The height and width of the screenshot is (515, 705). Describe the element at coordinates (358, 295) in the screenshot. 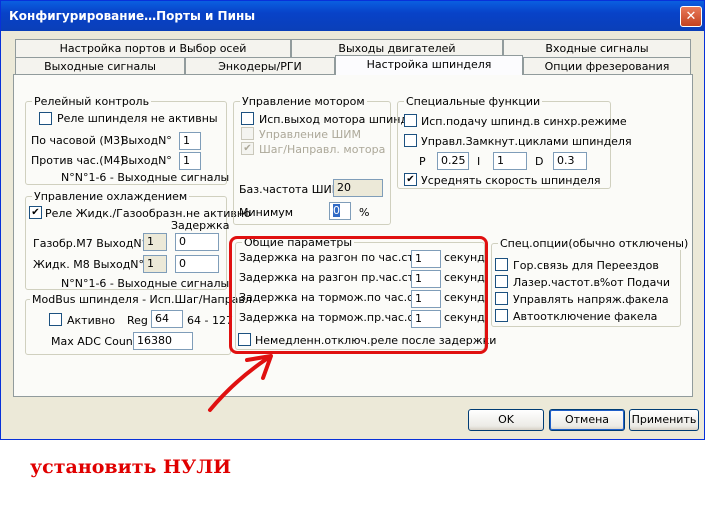

I see `annotation-highlight-box` at that location.